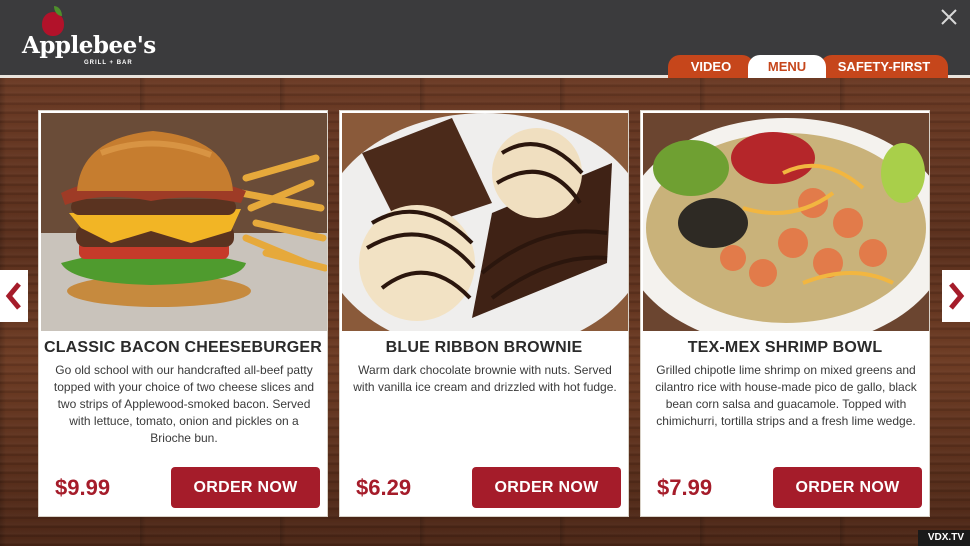 The image size is (970, 546). I want to click on shrimp-bowl-photo, so click(786, 222).